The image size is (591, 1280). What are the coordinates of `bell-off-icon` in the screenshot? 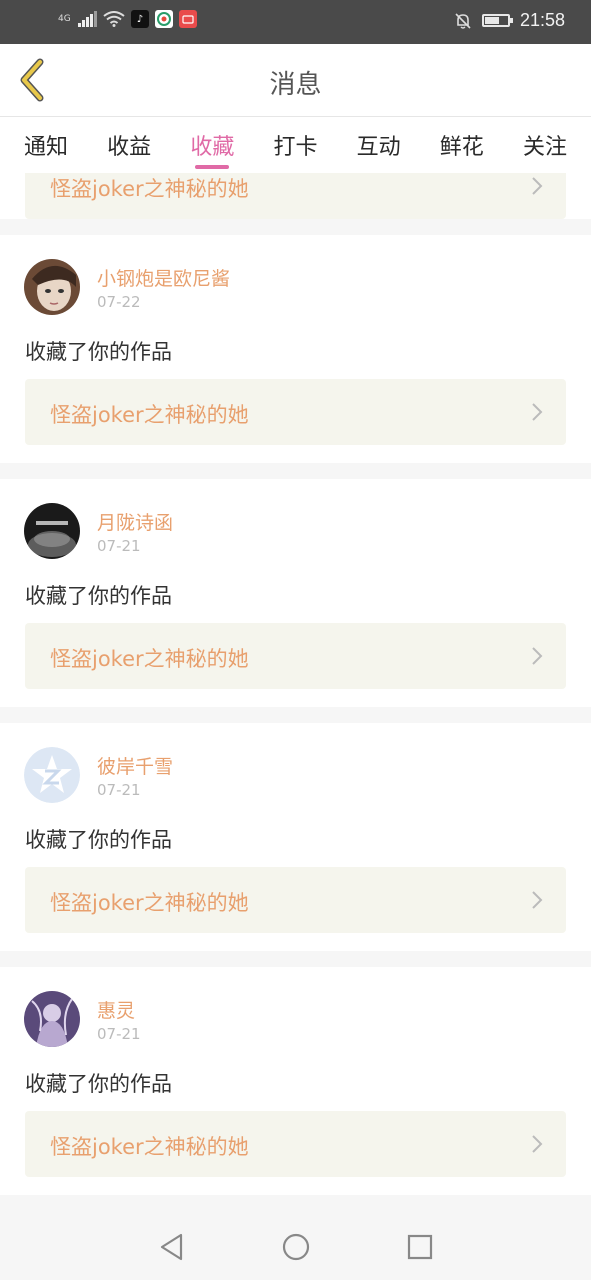 It's located at (463, 20).